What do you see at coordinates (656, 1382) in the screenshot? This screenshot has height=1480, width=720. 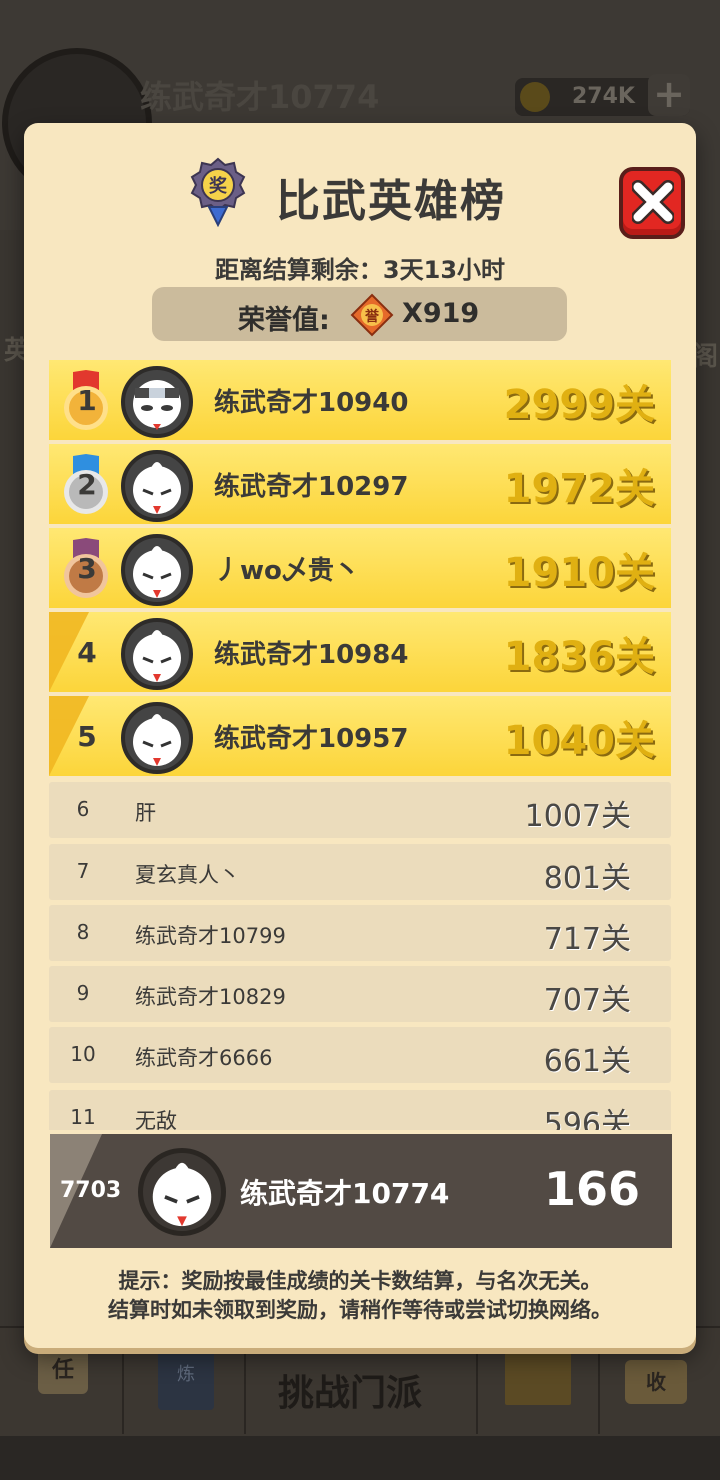 I see `background-collect-icon: 收` at bounding box center [656, 1382].